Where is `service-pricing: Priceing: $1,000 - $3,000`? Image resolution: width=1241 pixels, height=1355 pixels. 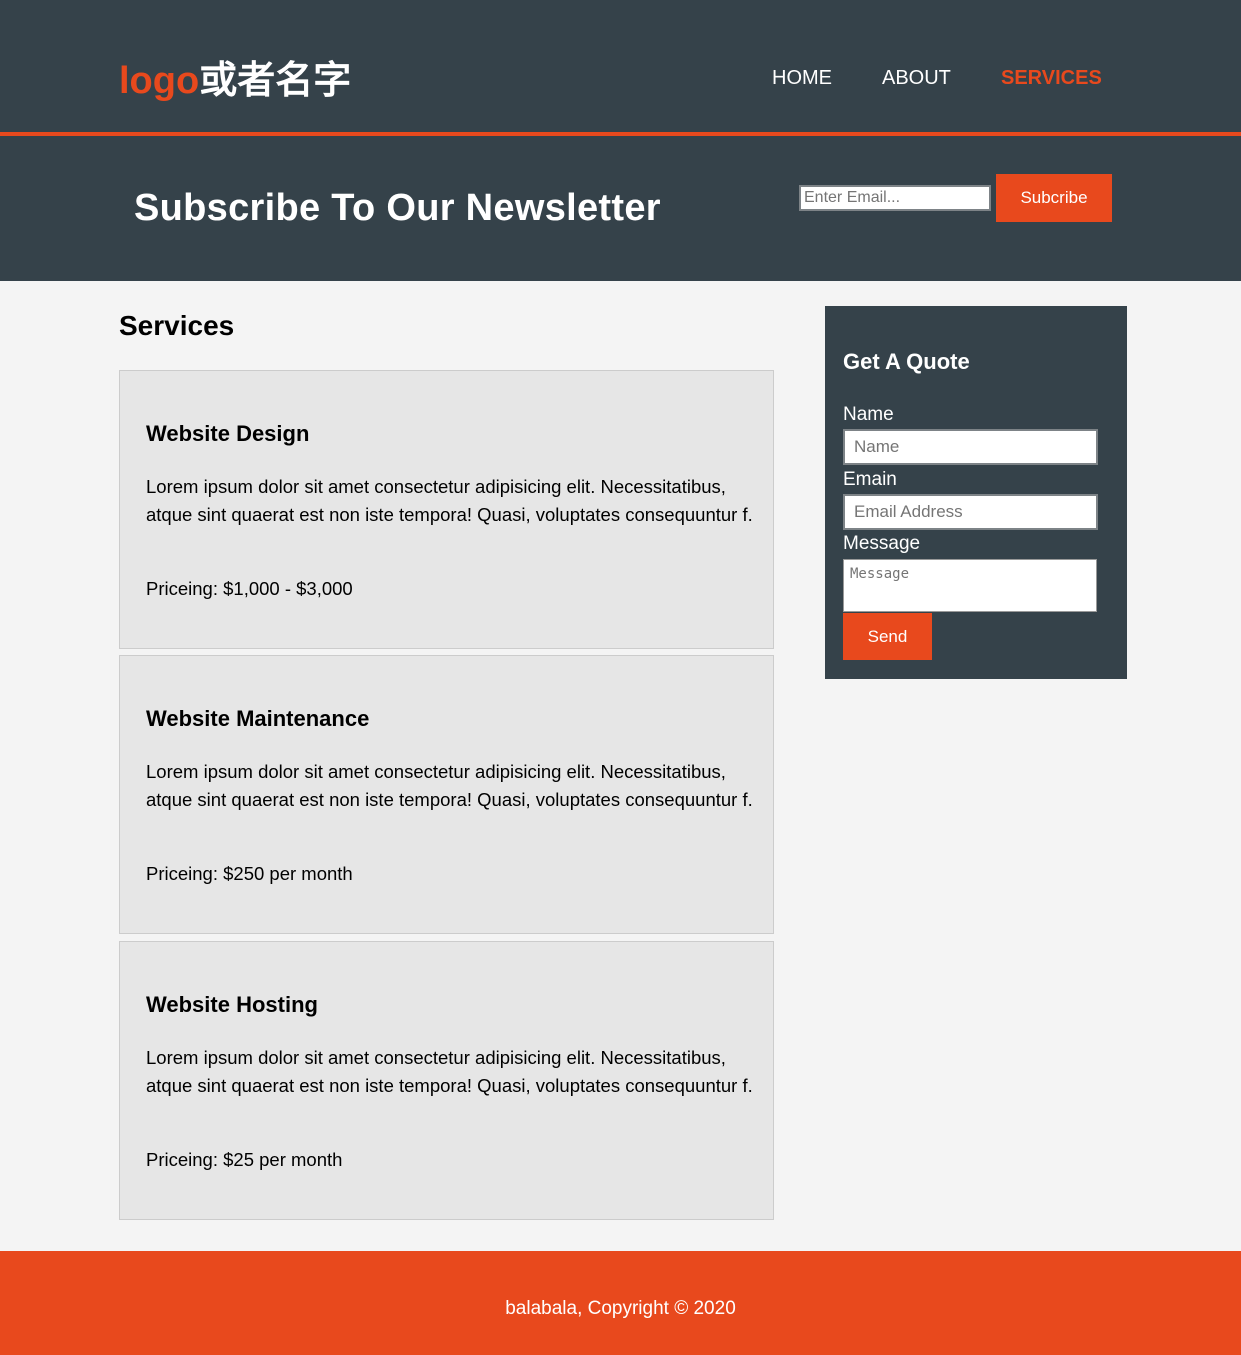 service-pricing: Priceing: $1,000 - $3,000 is located at coordinates (249, 588).